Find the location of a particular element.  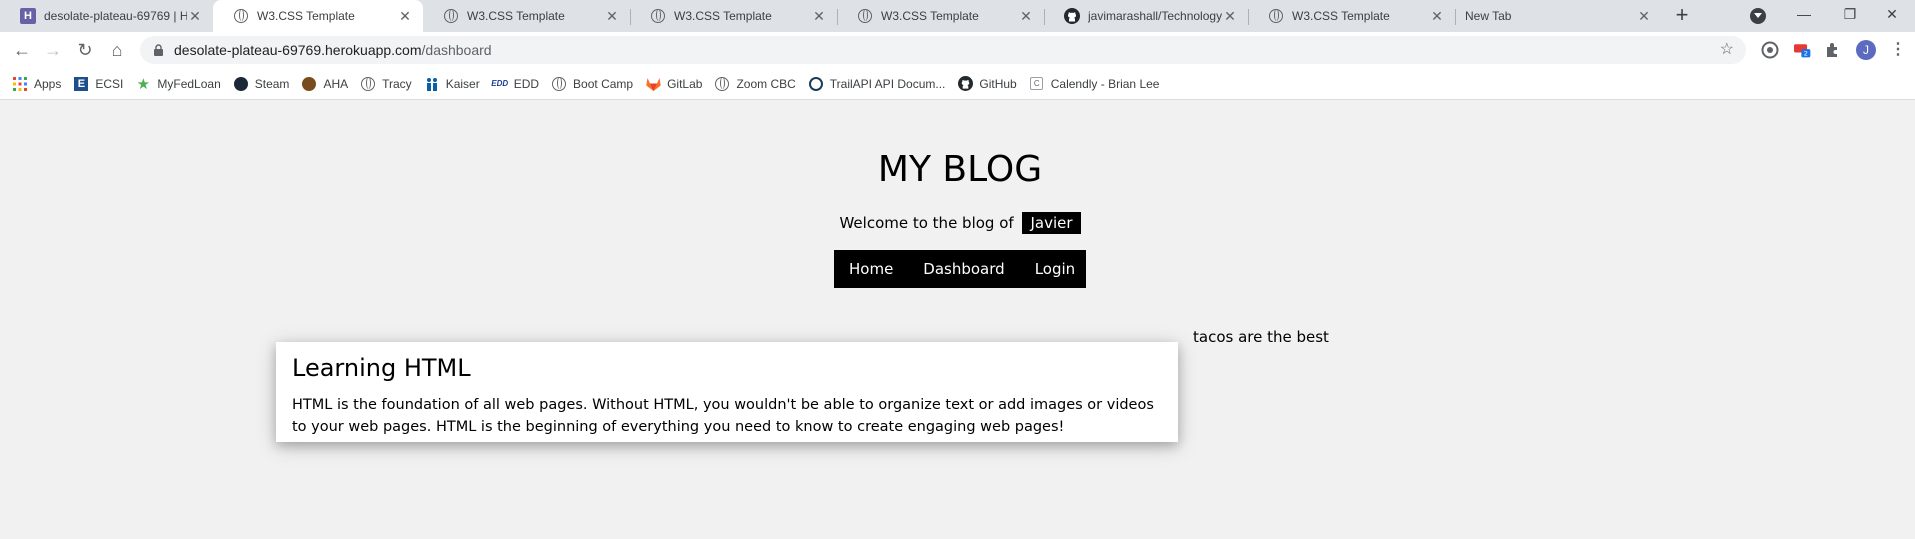

welcome-line: Welcome to the blog of Javier is located at coordinates (957, 223).